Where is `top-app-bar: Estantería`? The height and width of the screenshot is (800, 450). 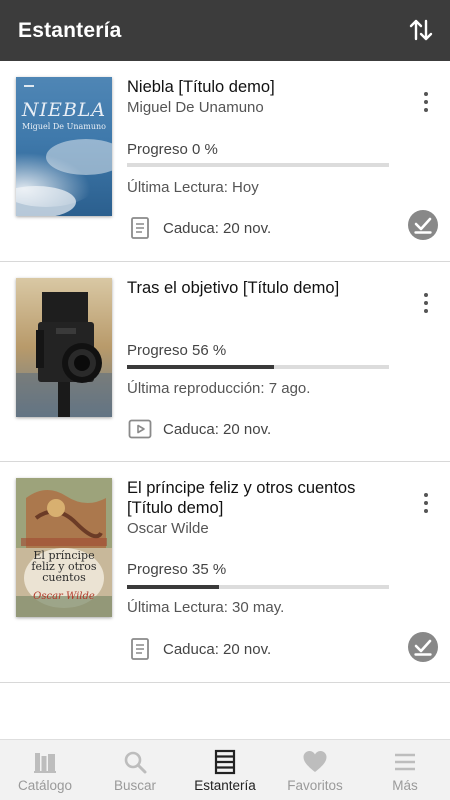 top-app-bar: Estantería is located at coordinates (225, 30).